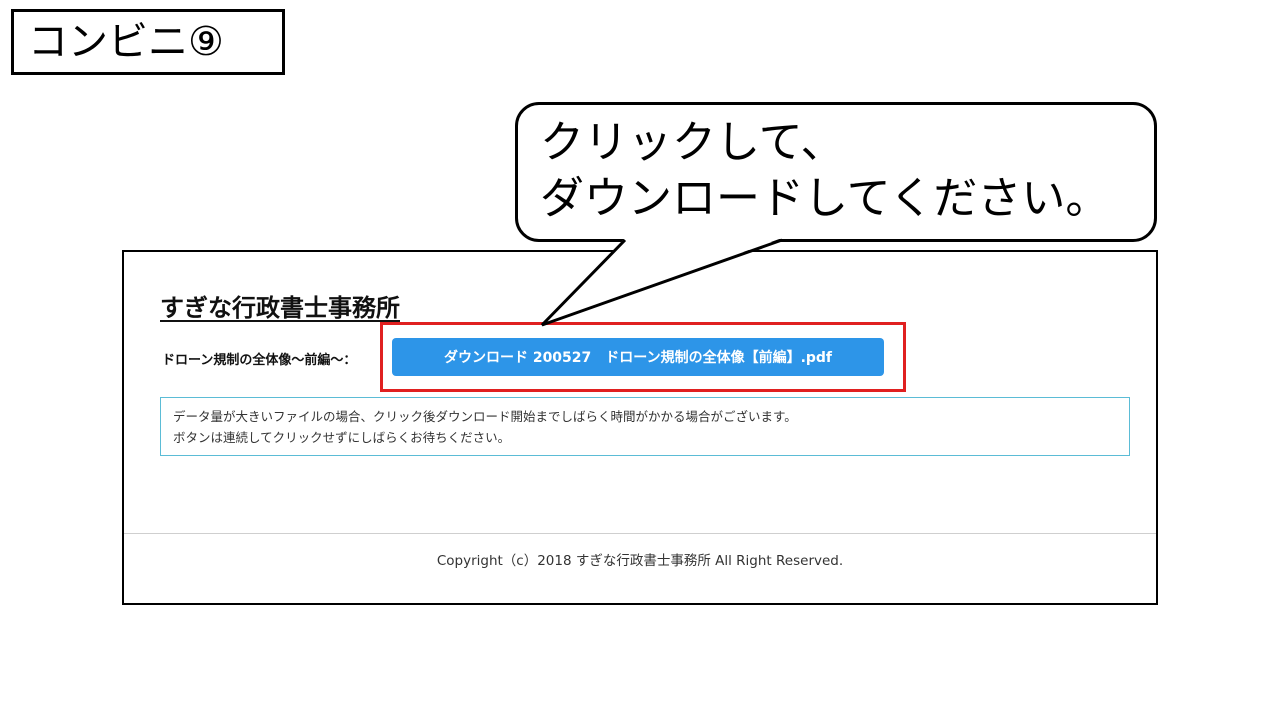 This screenshot has height=720, width=1280. Describe the element at coordinates (280, 305) in the screenshot. I see `site-title: すぎな行政書士事務所` at that location.